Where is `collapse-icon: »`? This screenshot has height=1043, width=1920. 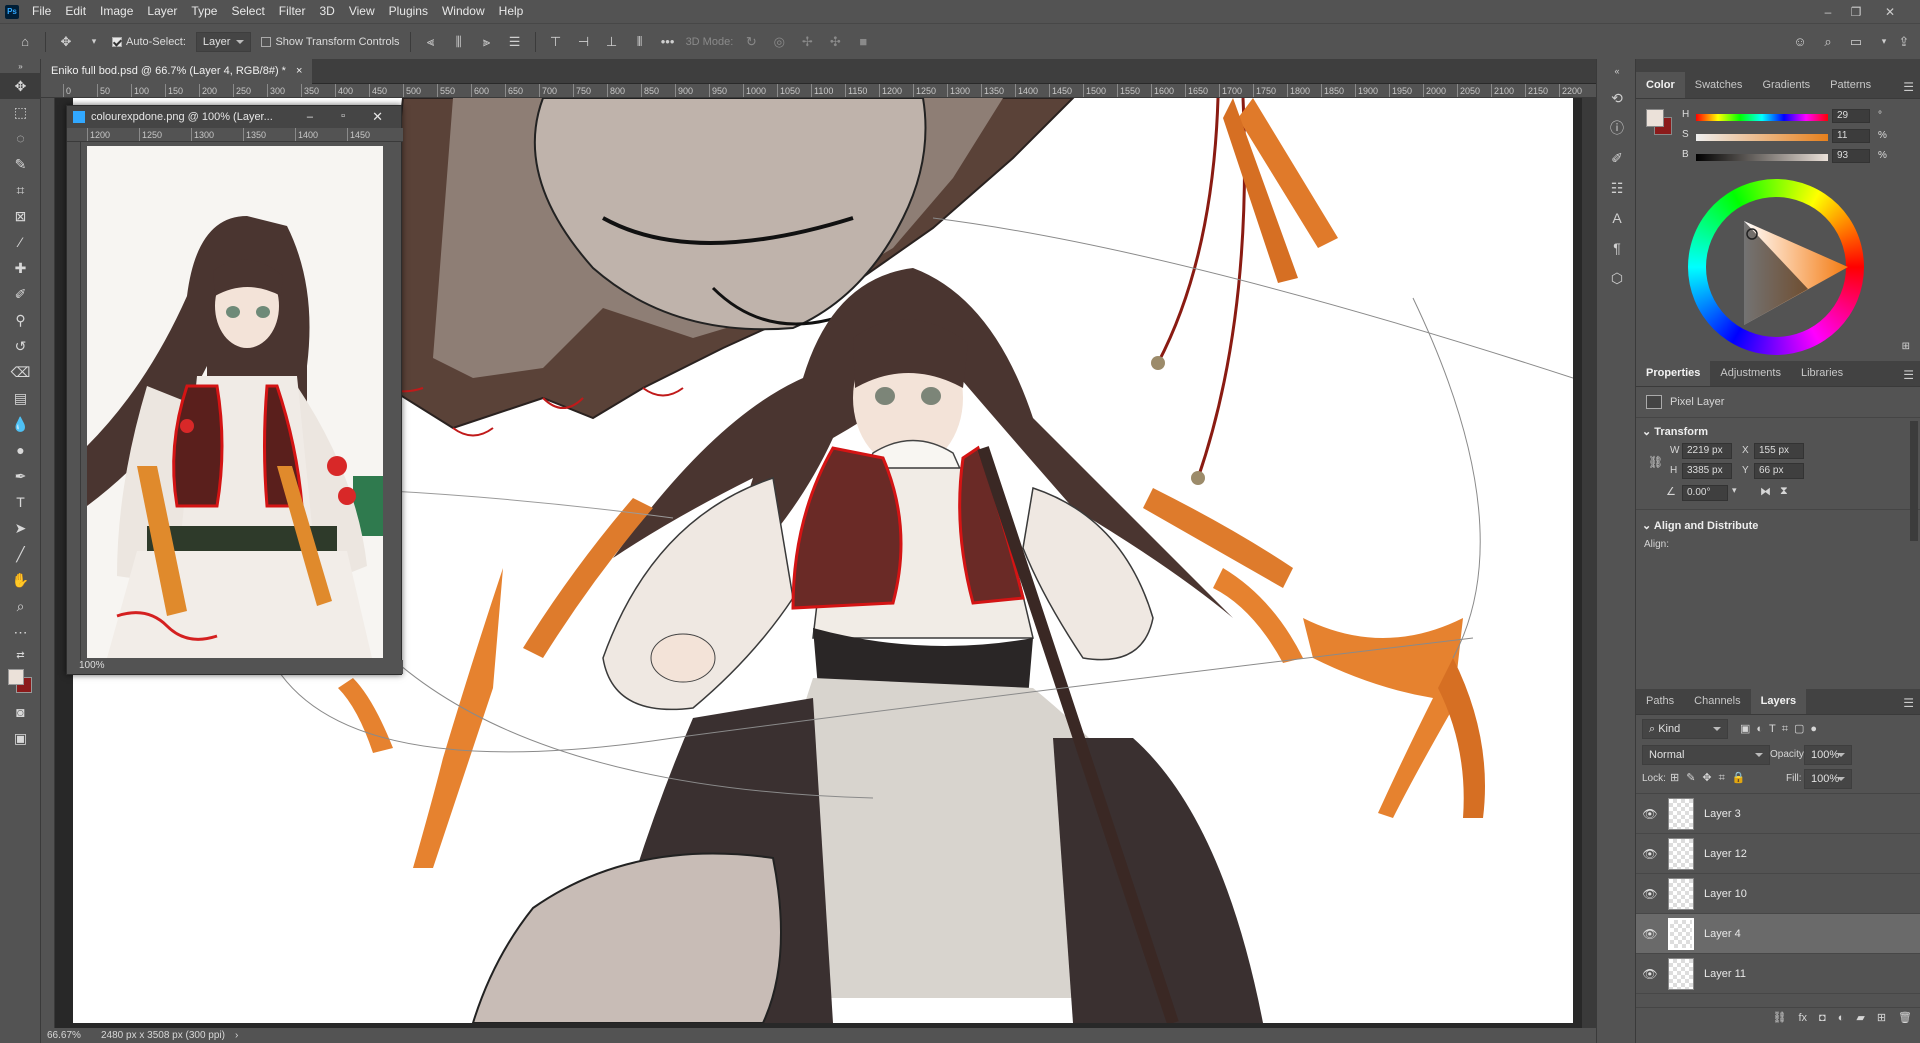
collapse-icon: » is located at coordinates (20, 66).